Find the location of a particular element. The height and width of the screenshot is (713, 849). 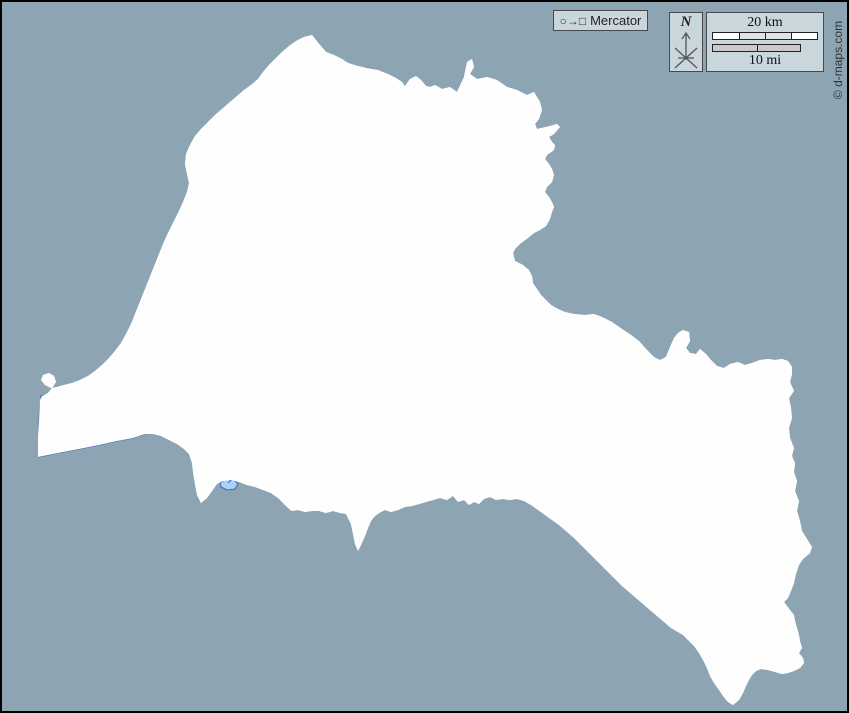

copyright-text: © d-maps.com is located at coordinates (838, 60).